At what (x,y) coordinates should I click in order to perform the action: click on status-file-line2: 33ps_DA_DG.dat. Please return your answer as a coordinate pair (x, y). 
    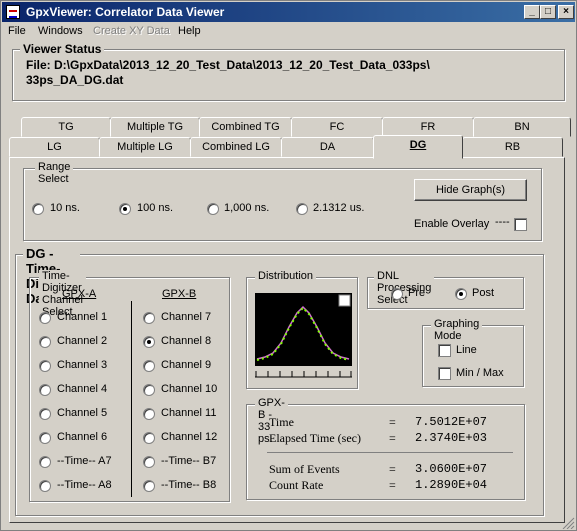
    Looking at the image, I should click on (75, 80).